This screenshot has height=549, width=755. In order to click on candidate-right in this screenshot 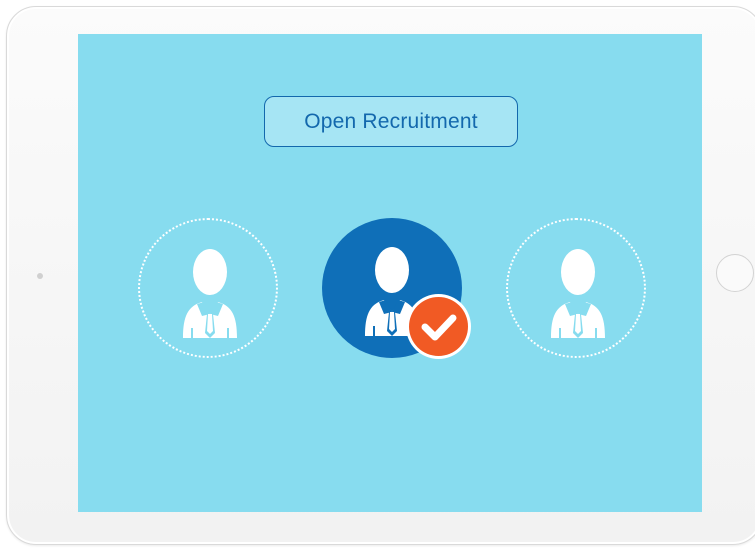, I will do `click(576, 288)`.